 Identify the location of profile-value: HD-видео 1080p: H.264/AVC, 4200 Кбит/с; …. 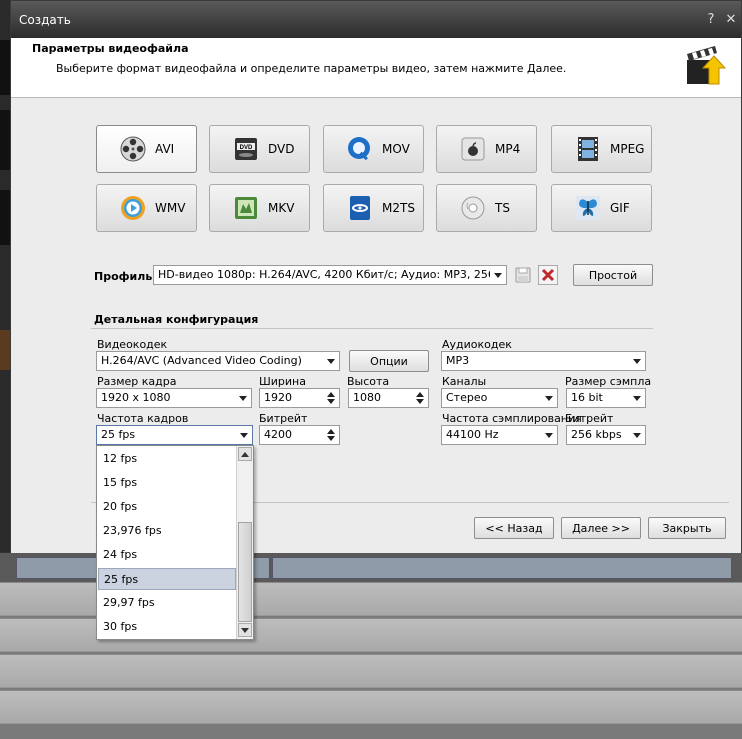
(332, 274).